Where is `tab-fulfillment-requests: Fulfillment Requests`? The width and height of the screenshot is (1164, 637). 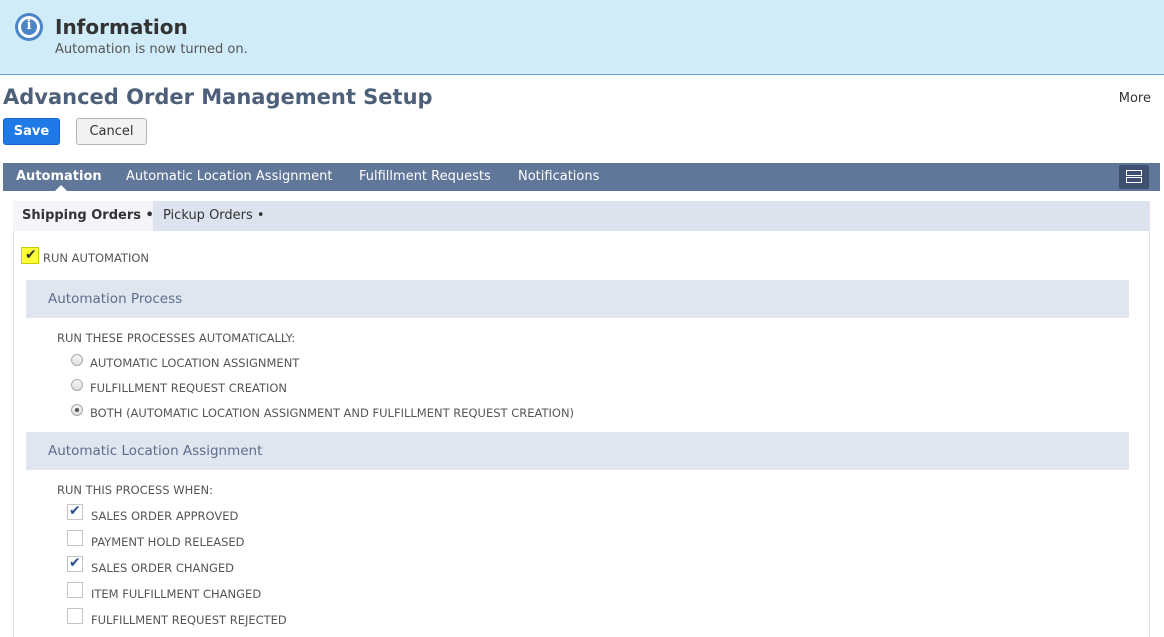
tab-fulfillment-requests: Fulfillment Requests is located at coordinates (425, 176).